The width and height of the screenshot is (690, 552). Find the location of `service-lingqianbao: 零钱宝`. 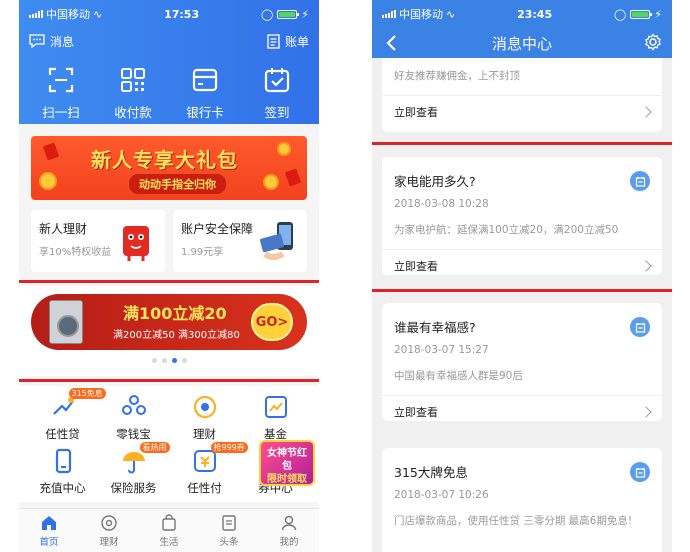

service-lingqianbao: 零钱宝 is located at coordinates (134, 421).